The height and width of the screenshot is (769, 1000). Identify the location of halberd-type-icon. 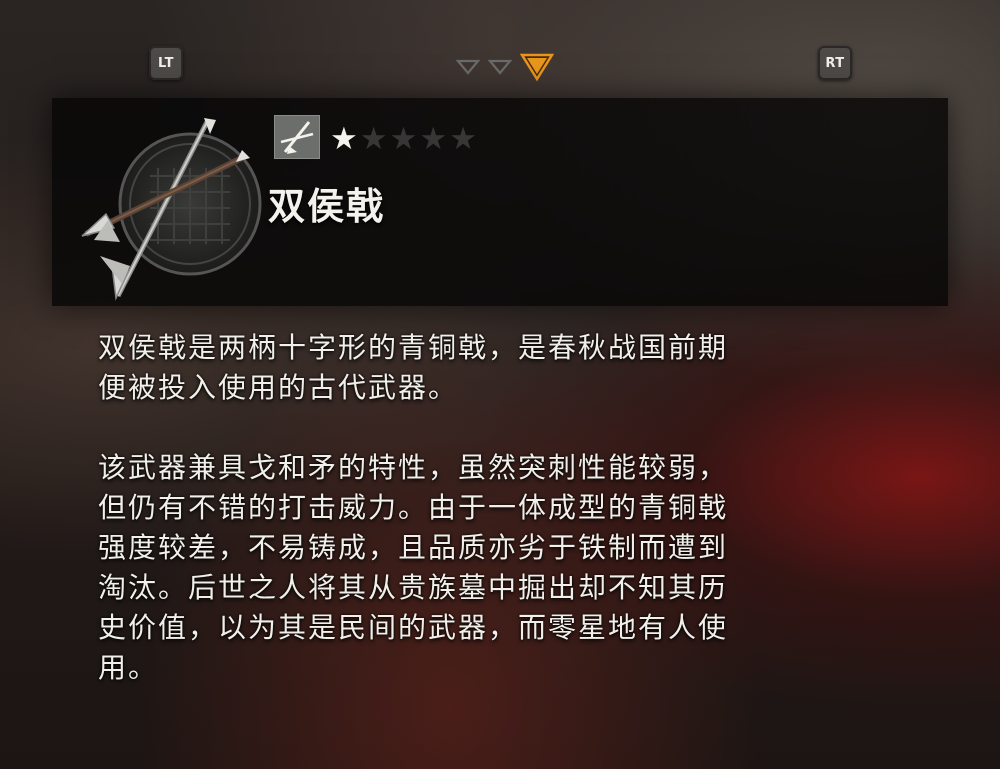
(297, 137).